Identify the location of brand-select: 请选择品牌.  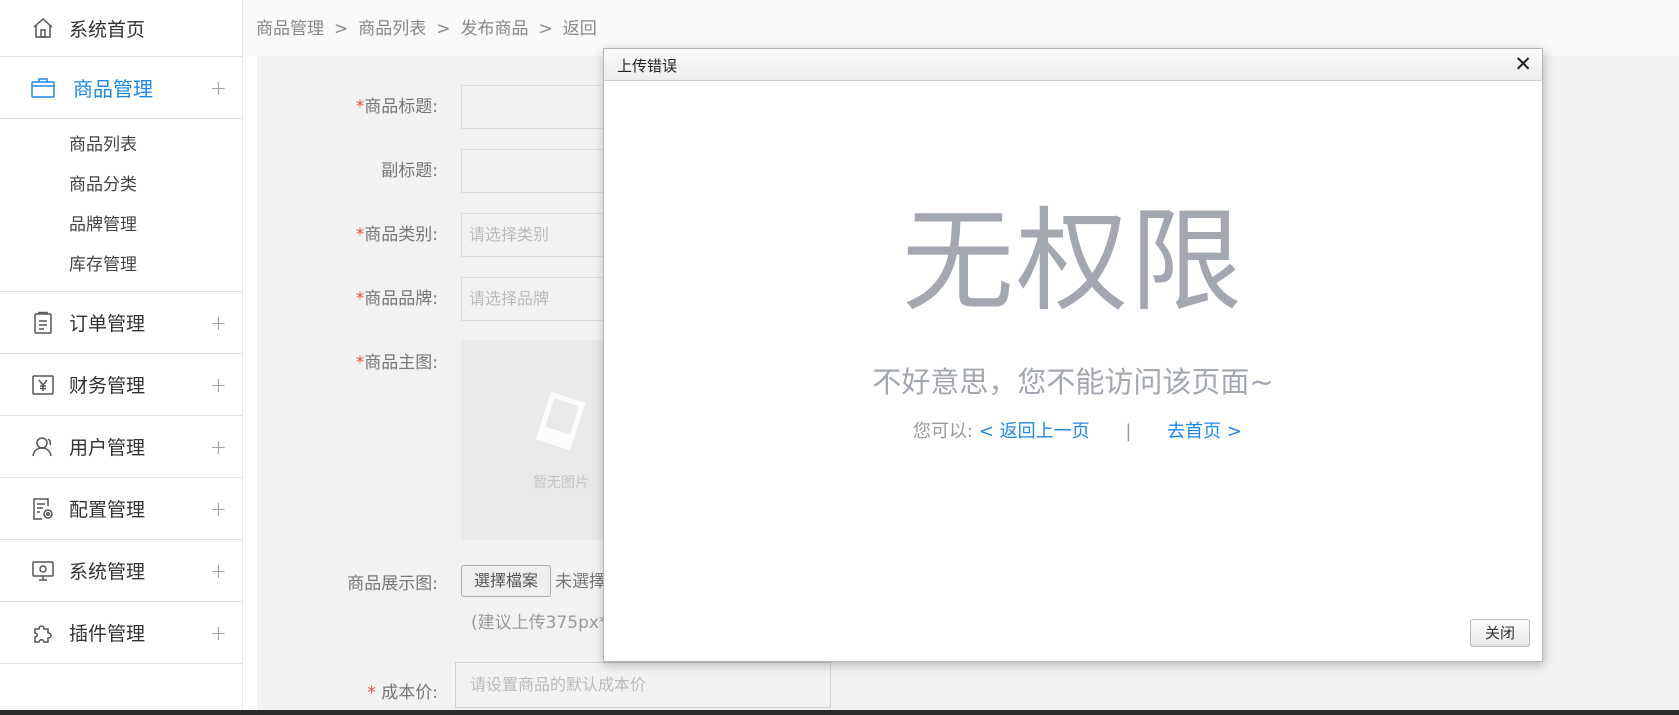
(536, 299).